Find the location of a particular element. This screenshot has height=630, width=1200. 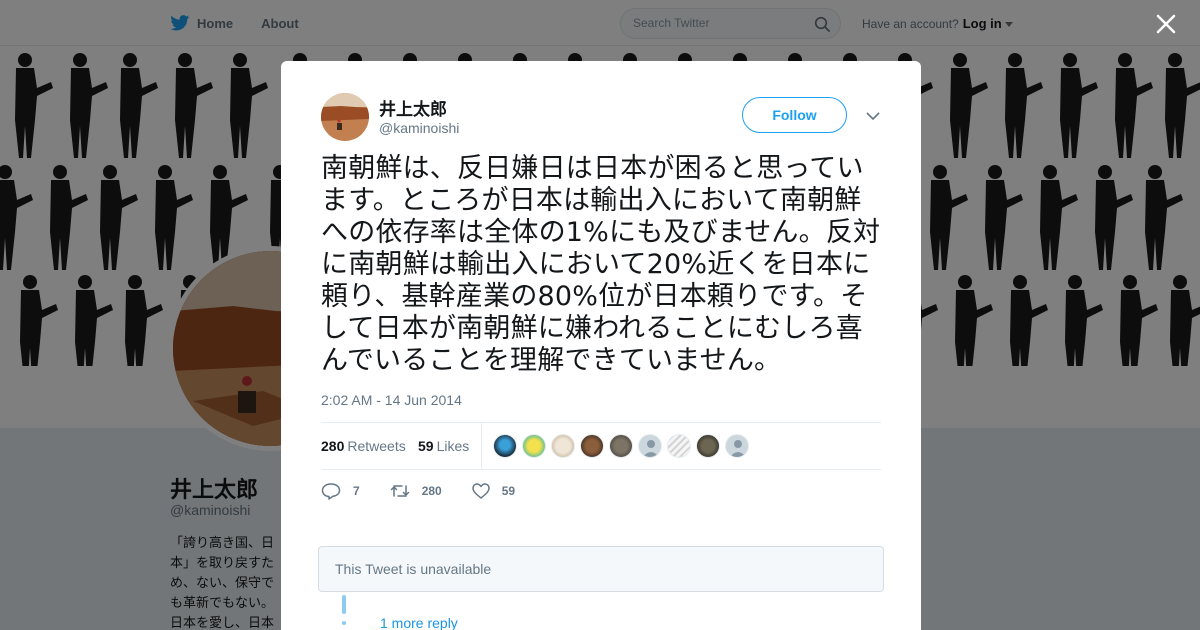

like-button: 59 is located at coordinates (493, 491).